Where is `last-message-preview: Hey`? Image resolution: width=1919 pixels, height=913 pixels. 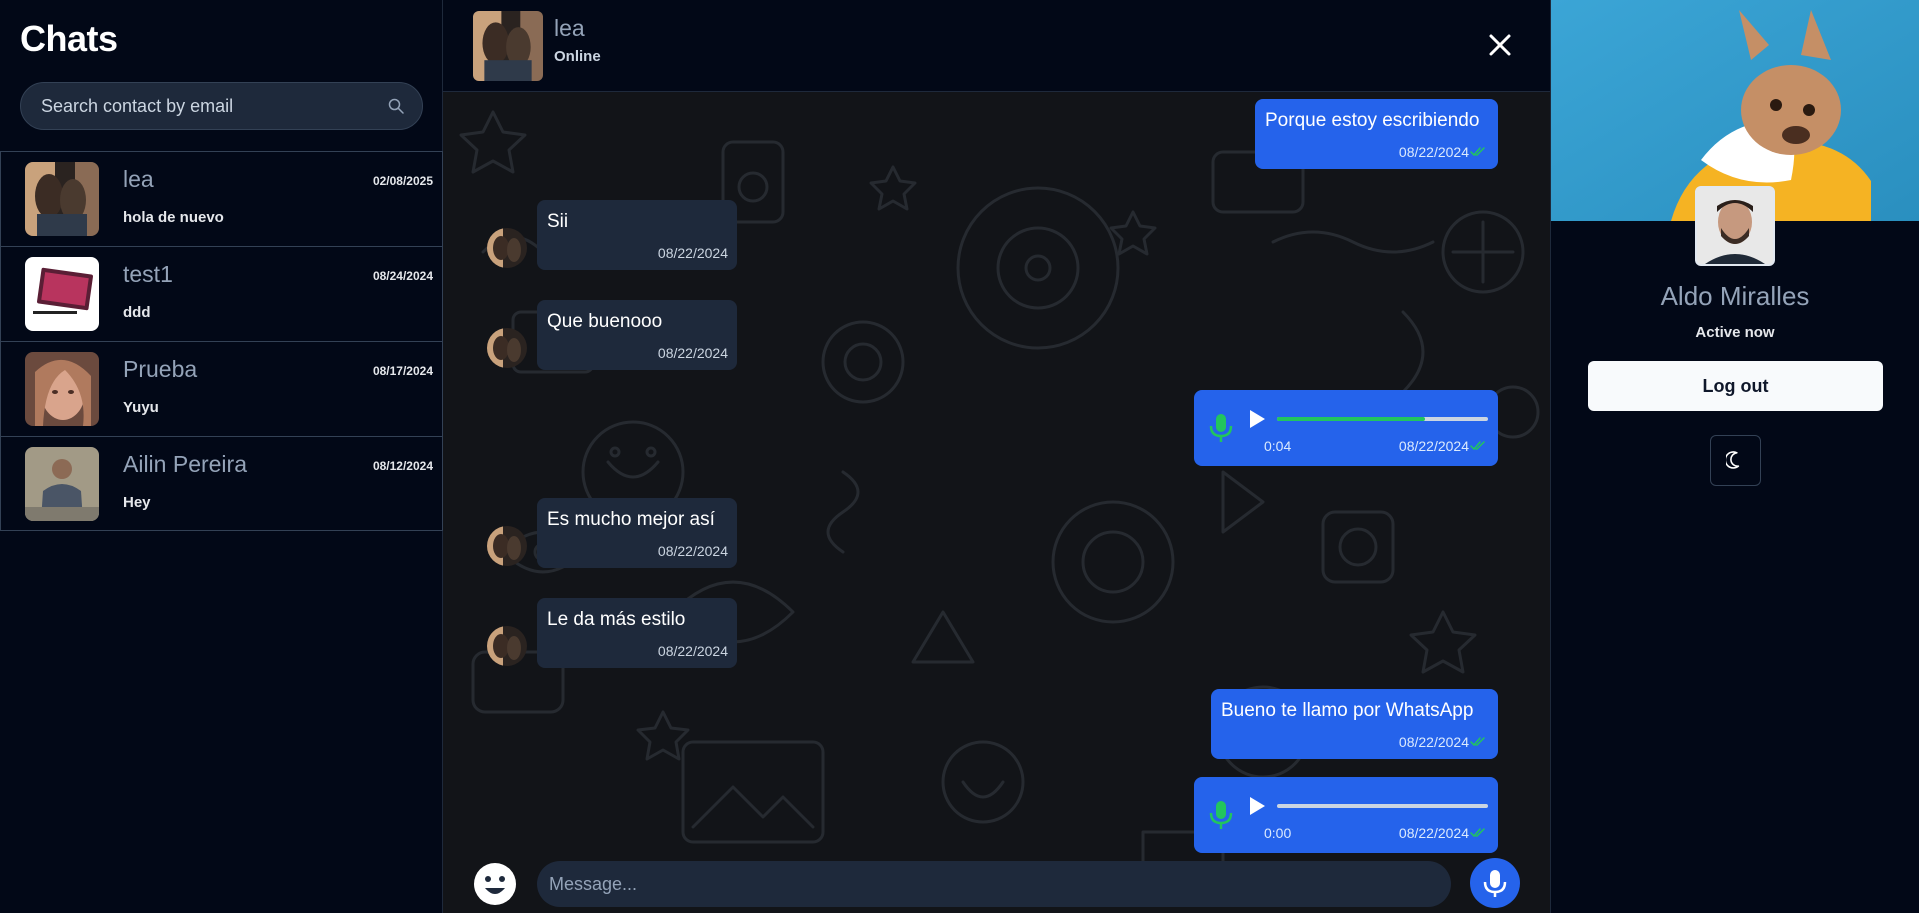
last-message-preview: Hey is located at coordinates (137, 502).